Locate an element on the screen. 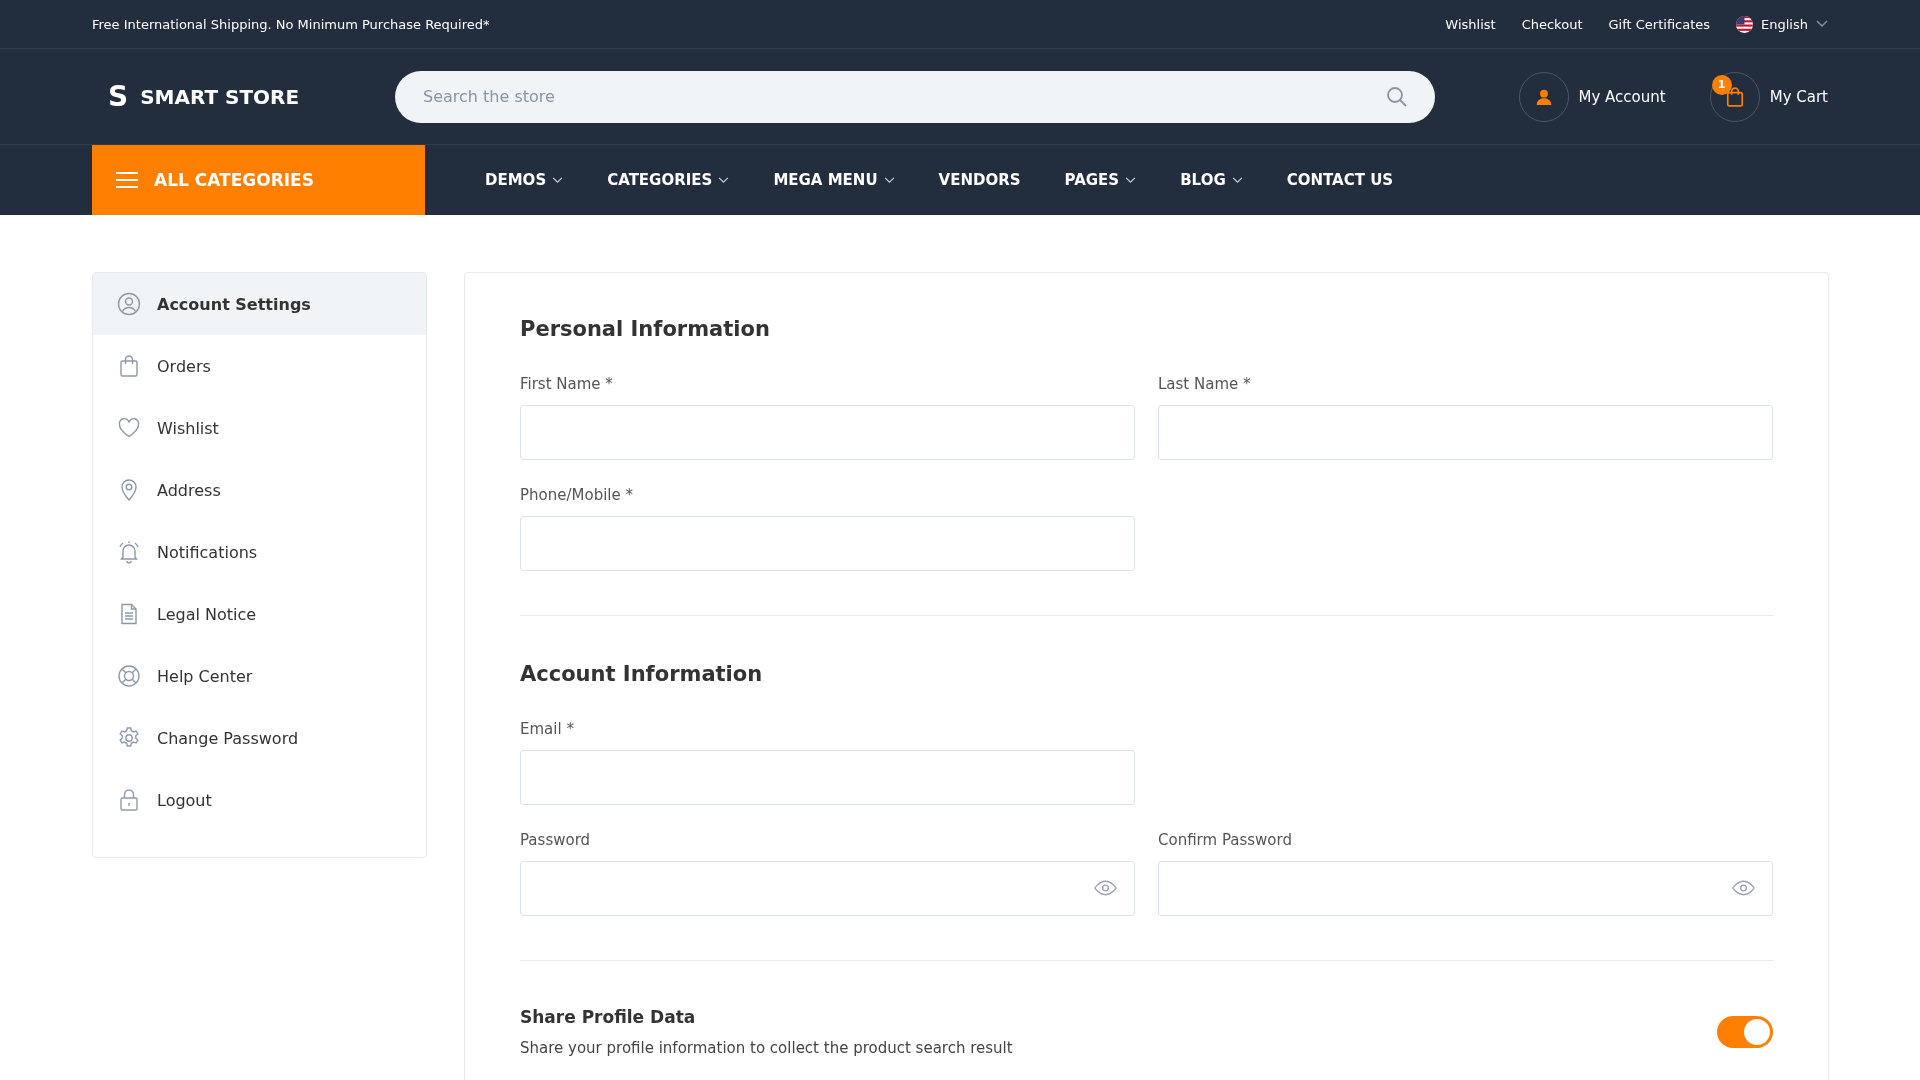 Image resolution: width=1920 pixels, height=1080 pixels. flag-icon is located at coordinates (1745, 24).